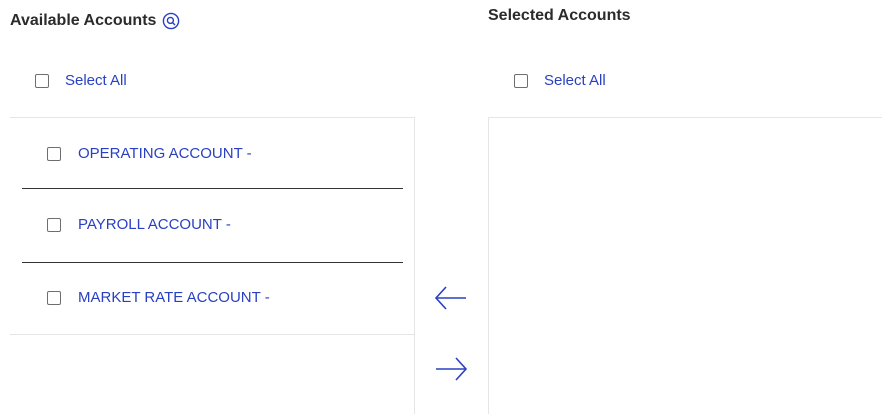 The image size is (882, 414). I want to click on account-checkbox-payroll, so click(54, 225).